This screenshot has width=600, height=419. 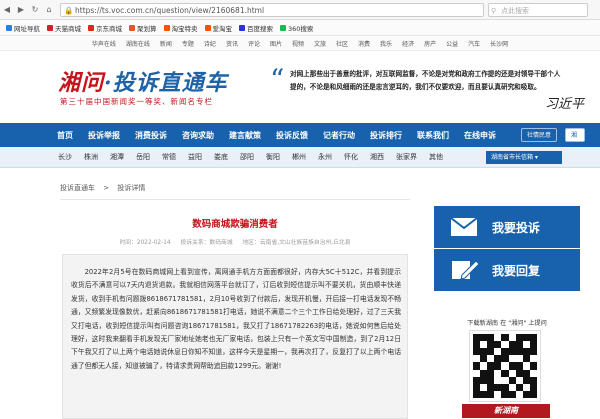 What do you see at coordinates (210, 43) in the screenshot?
I see `top-nav-link: 诗纪` at bounding box center [210, 43].